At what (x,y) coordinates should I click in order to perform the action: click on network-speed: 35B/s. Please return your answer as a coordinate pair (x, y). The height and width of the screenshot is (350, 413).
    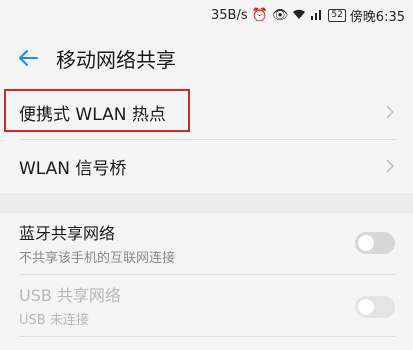
    Looking at the image, I should click on (229, 15).